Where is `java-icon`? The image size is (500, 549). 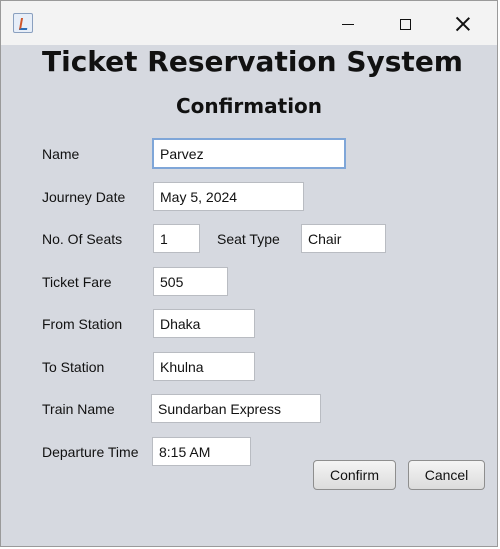
java-icon is located at coordinates (23, 23).